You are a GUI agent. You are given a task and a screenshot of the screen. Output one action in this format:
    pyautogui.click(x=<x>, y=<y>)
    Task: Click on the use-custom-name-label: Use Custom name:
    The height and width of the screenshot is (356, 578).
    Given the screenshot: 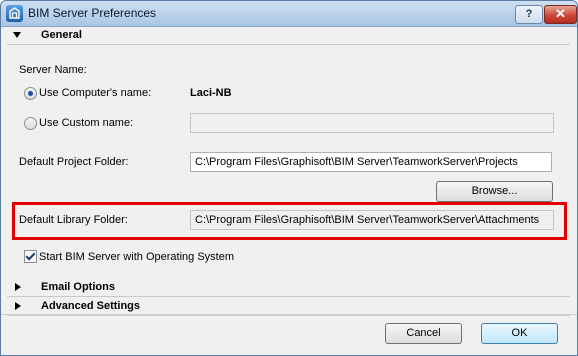 What is the action you would take?
    pyautogui.click(x=86, y=123)
    